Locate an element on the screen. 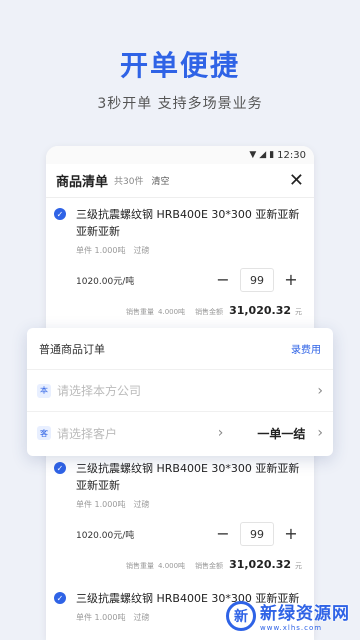  status-bar: ▼ ◢ ▮ 12:30 is located at coordinates (180, 155).